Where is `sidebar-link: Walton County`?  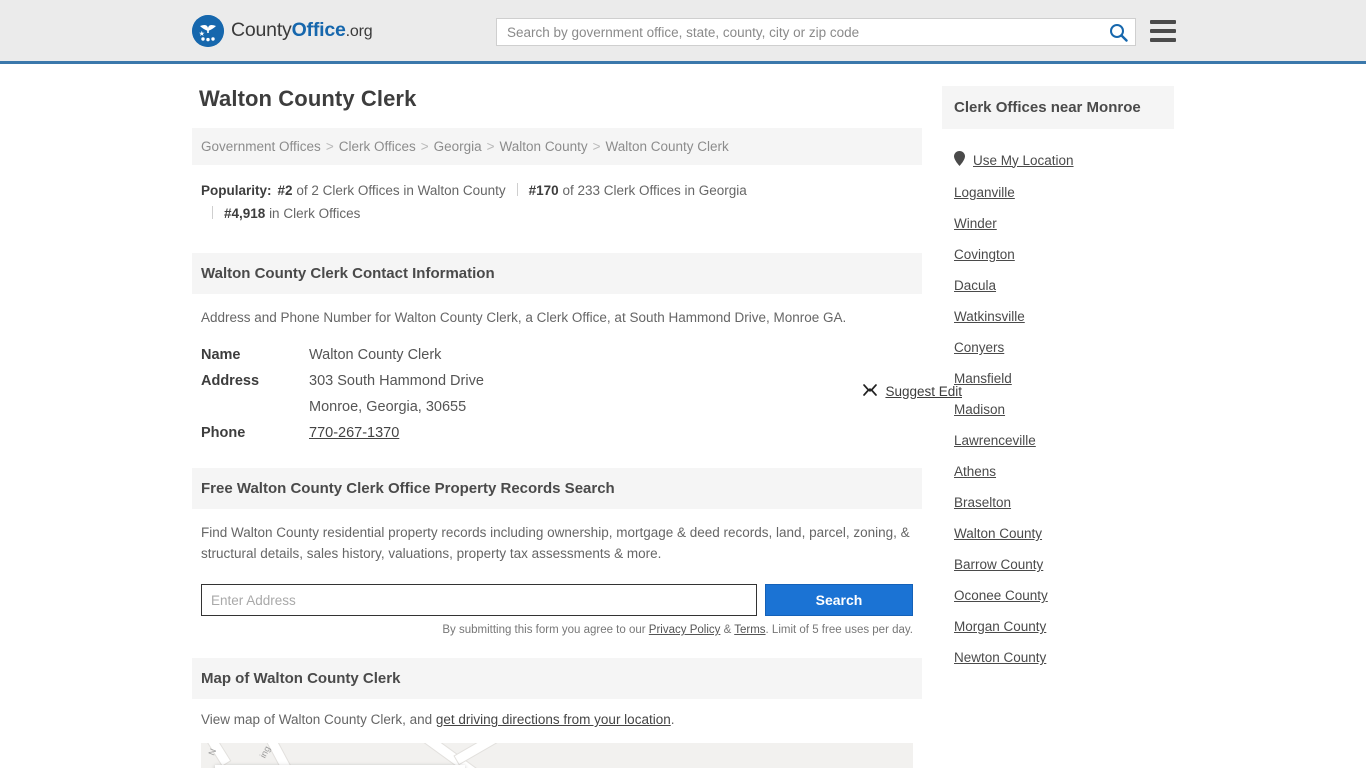
sidebar-link: Walton County is located at coordinates (998, 533).